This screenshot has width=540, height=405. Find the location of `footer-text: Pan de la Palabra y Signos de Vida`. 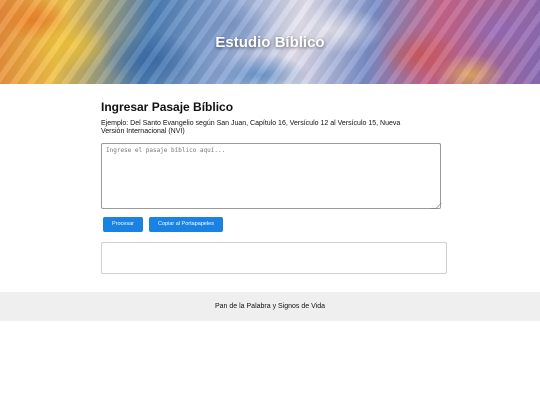

footer-text: Pan de la Palabra y Signos de Vida is located at coordinates (269, 306).